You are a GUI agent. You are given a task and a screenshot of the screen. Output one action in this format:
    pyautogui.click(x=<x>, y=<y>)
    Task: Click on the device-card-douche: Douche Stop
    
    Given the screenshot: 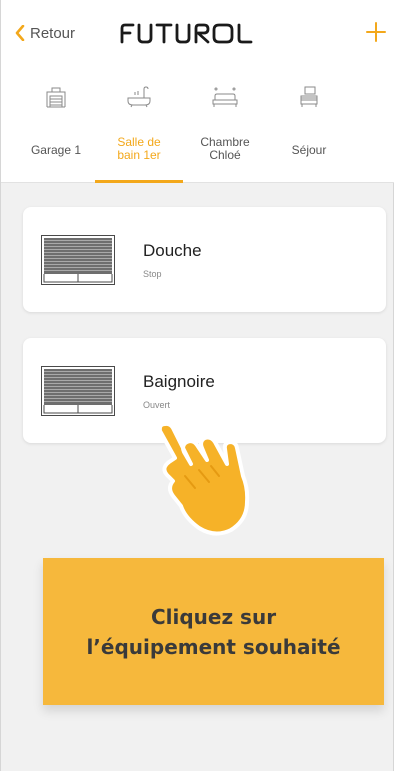 What is the action you would take?
    pyautogui.click(x=204, y=259)
    